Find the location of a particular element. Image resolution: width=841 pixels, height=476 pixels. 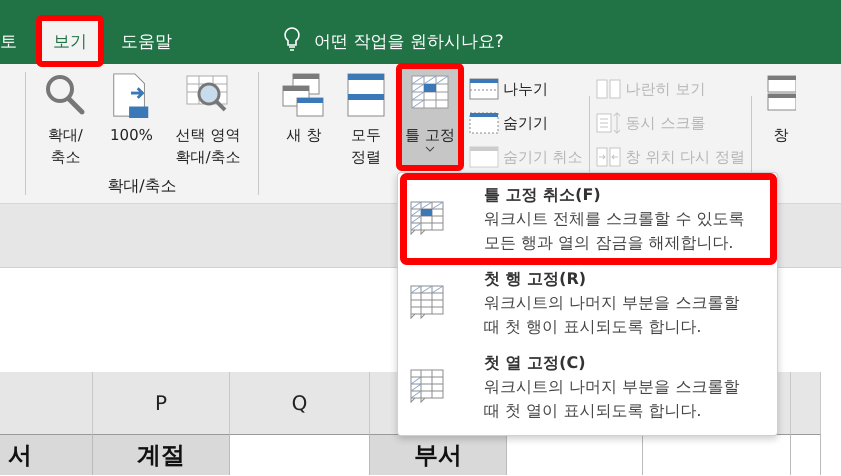

menu-item: 틀 고정 취소(F) 워크시트 전체를 스크롤할 수 있도록 모든 행과 열의 잠금을 해제합니다. is located at coordinates (588, 219).